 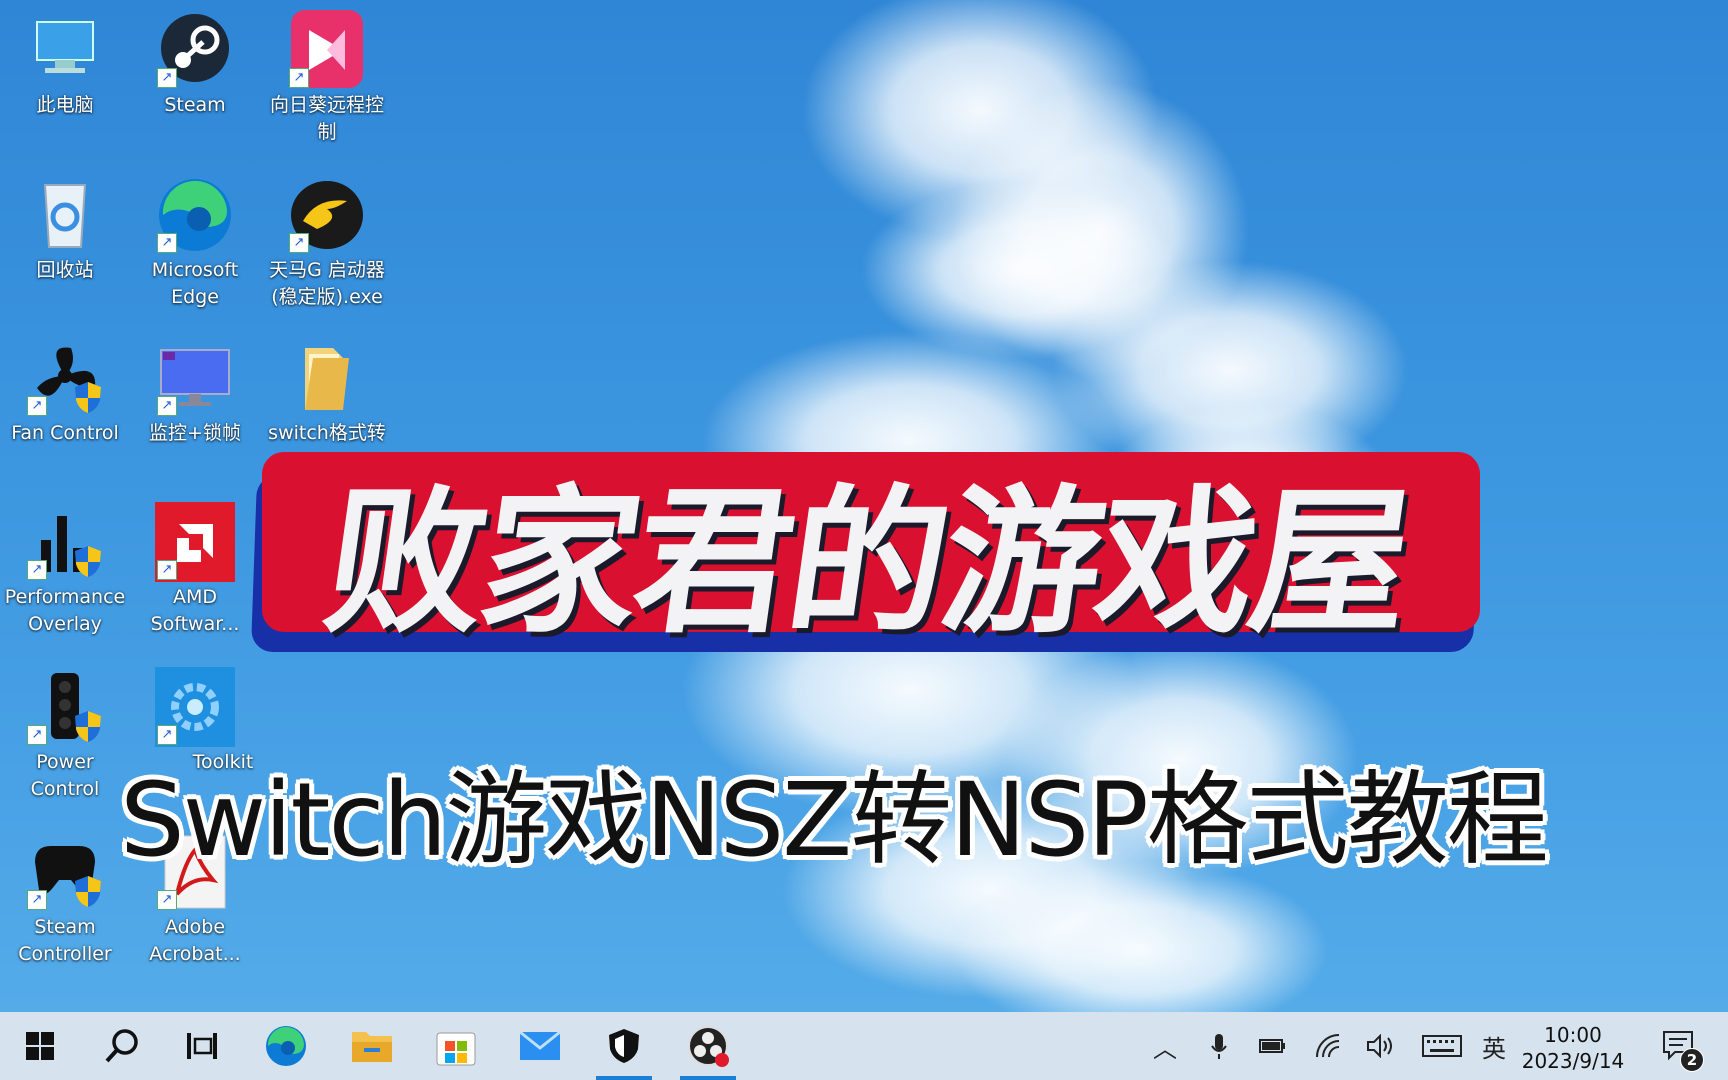 What do you see at coordinates (1494, 1046) in the screenshot?
I see `input-method-indicator: 英` at bounding box center [1494, 1046].